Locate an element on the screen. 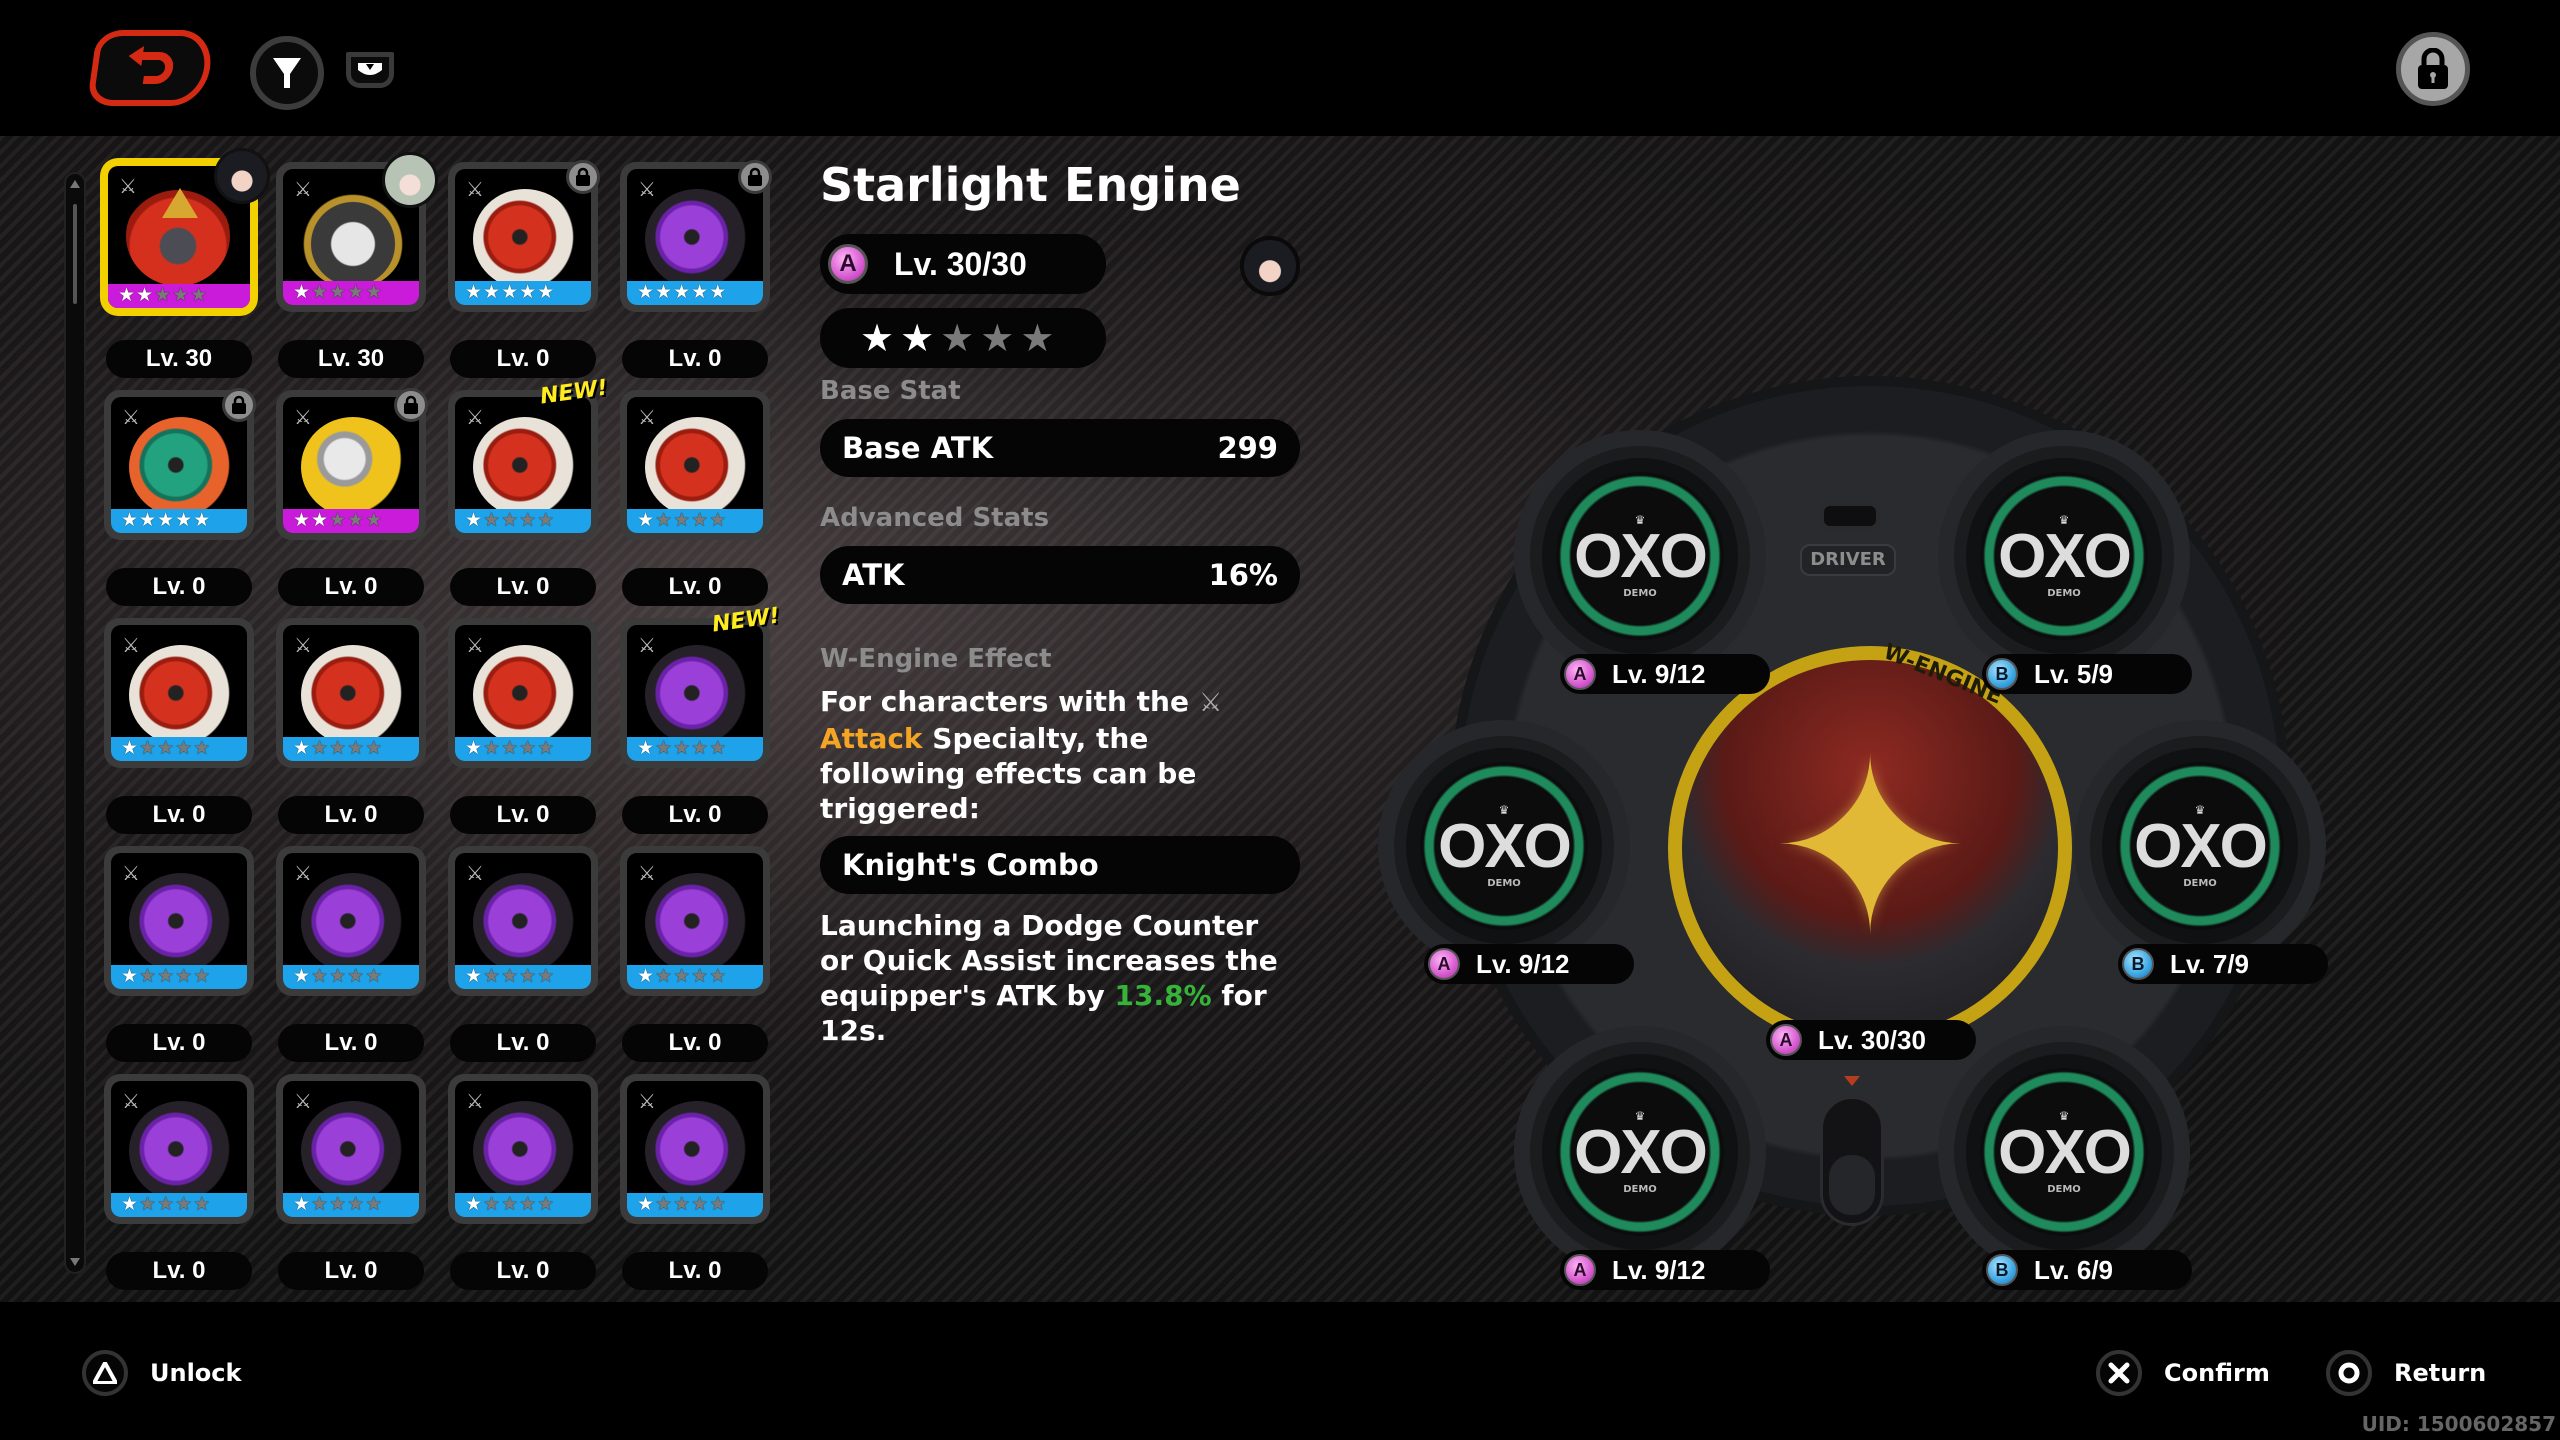  rank-b-icon: B is located at coordinates (2002, 674).